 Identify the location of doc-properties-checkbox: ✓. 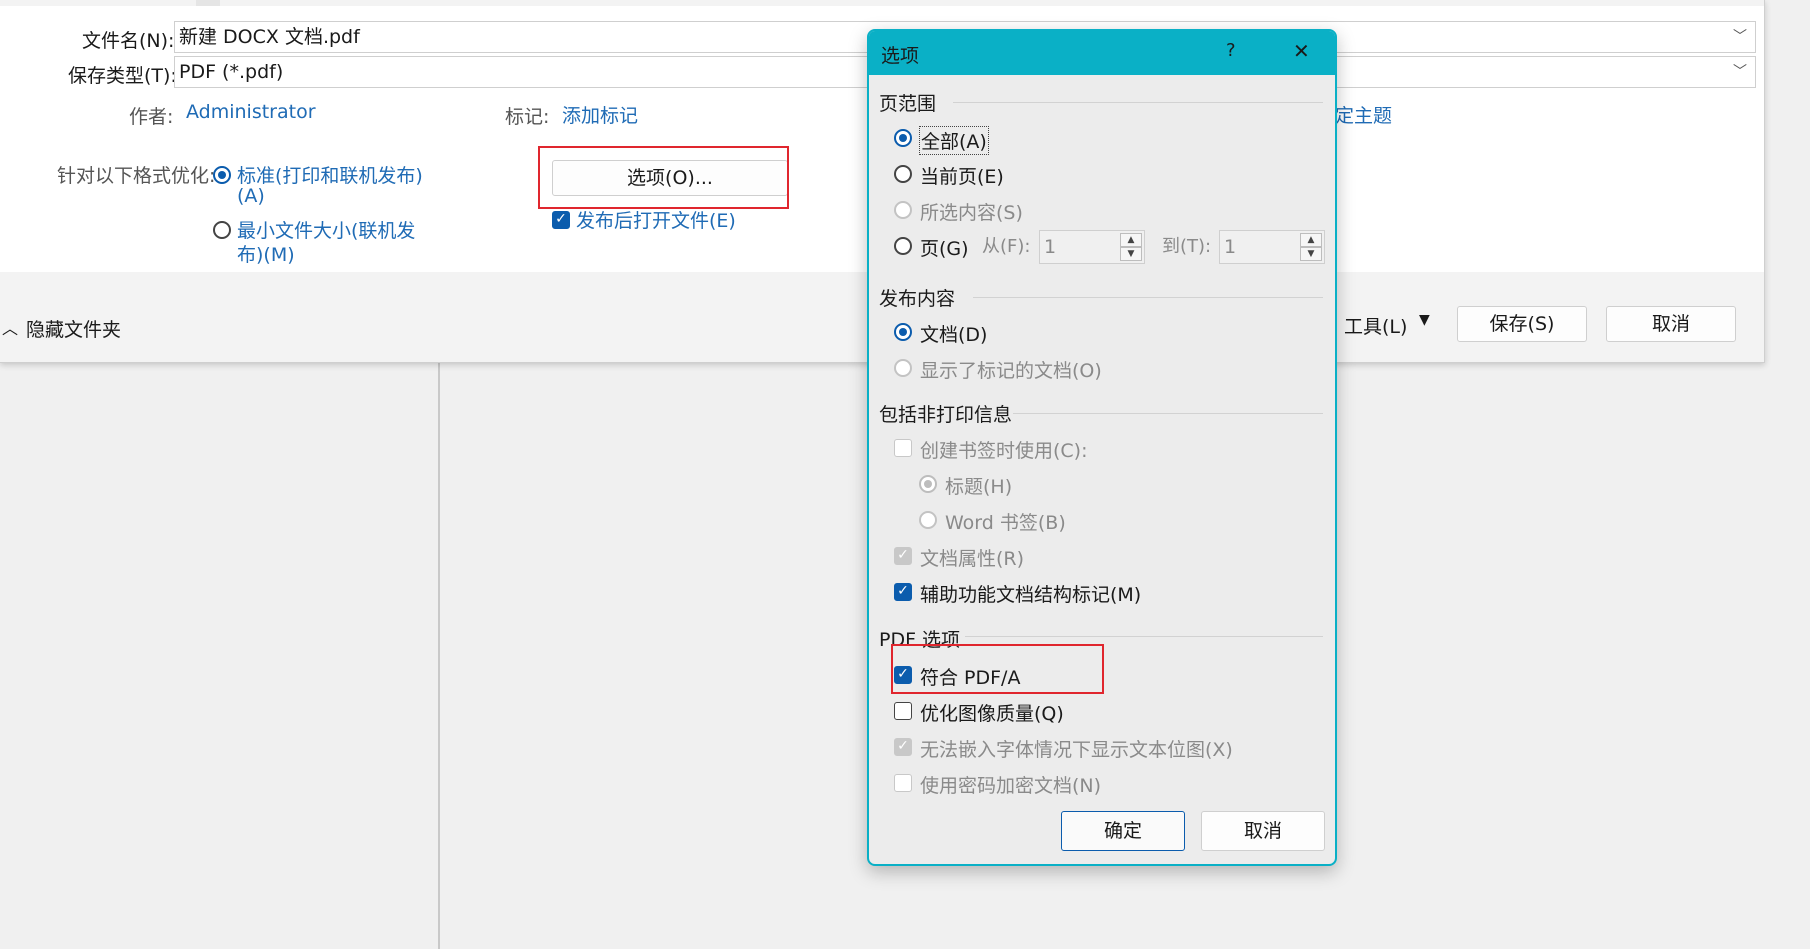
(903, 556).